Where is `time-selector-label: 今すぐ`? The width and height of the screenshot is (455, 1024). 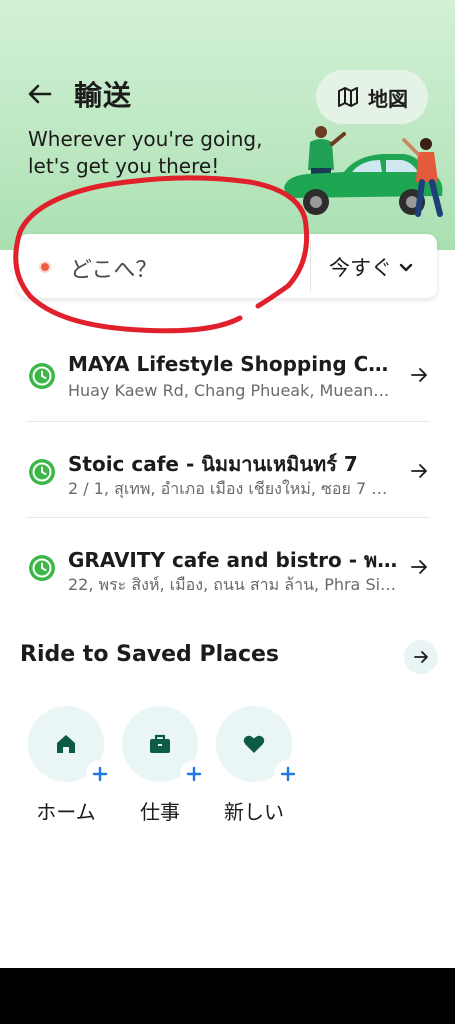 time-selector-label: 今すぐ is located at coordinates (360, 268).